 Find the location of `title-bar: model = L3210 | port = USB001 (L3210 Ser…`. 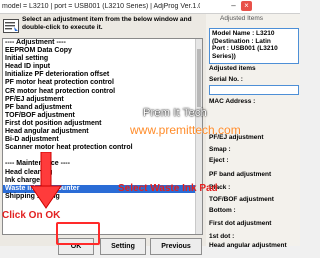

title-bar: model = L3210 | port = USB001 (L3210 Ser… is located at coordinates (150, 7).